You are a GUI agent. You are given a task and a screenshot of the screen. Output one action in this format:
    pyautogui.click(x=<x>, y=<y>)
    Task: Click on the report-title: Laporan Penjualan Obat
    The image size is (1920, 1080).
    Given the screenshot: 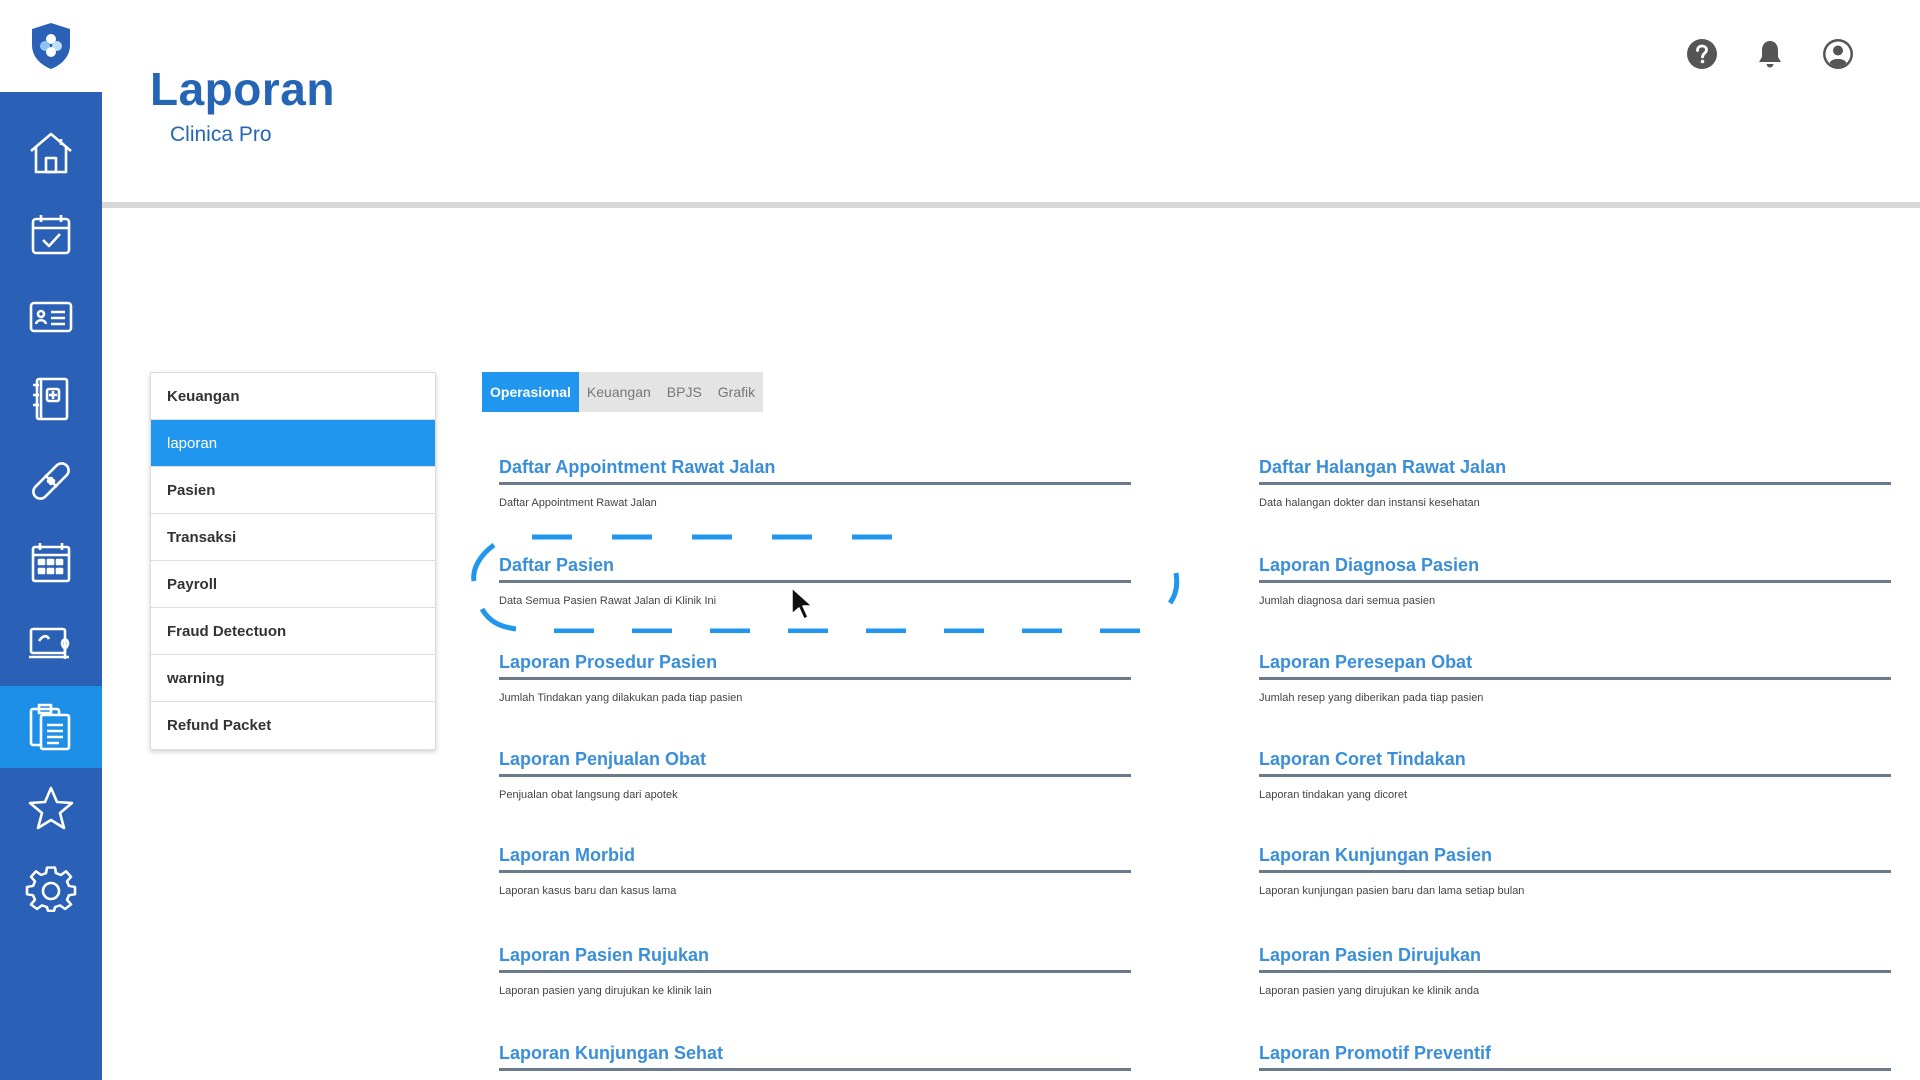 What is the action you would take?
    pyautogui.click(x=819, y=759)
    